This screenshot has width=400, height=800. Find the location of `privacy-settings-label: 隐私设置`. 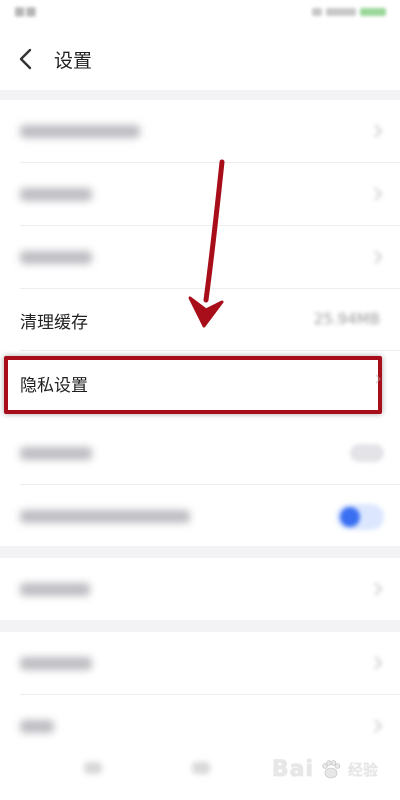

privacy-settings-label: 隐私设置 is located at coordinates (54, 386).